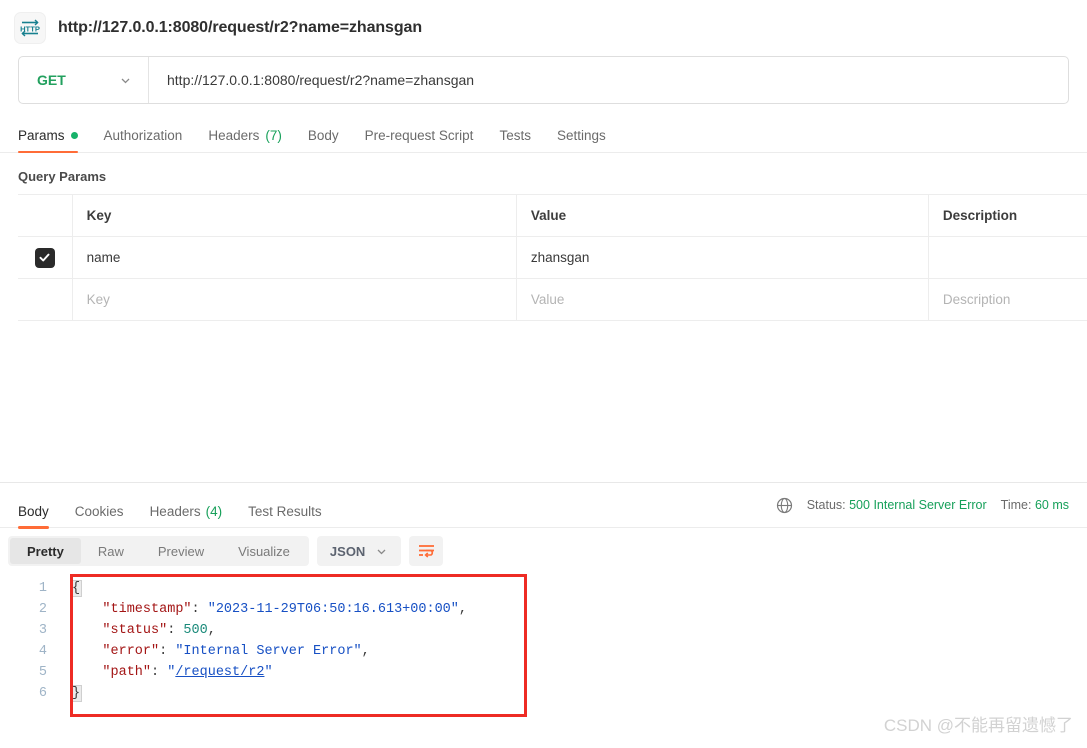  Describe the element at coordinates (295, 299) in the screenshot. I see `empty-row-key-input: Key` at that location.